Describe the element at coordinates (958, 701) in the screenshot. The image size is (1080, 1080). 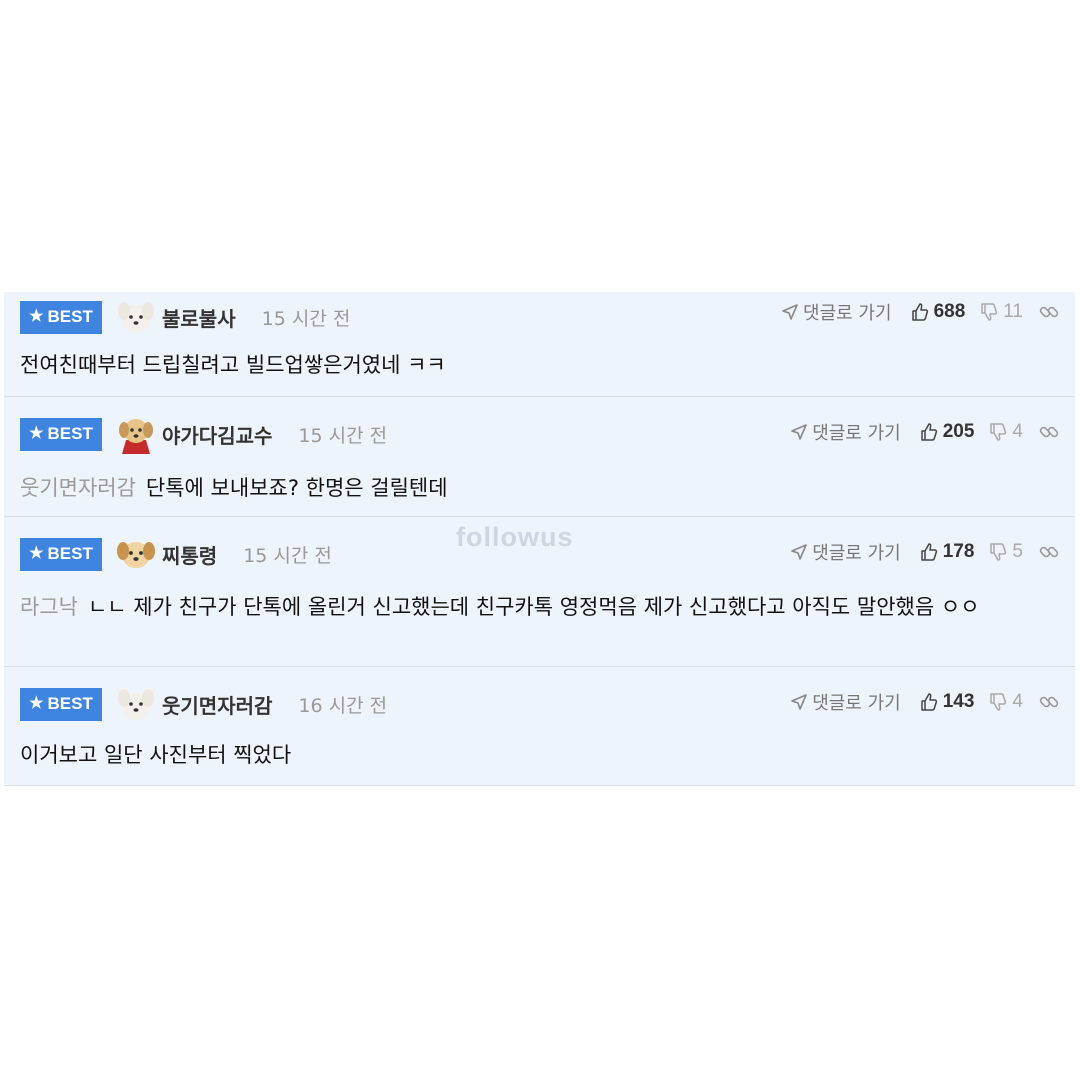
I see `like-count: 143` at that location.